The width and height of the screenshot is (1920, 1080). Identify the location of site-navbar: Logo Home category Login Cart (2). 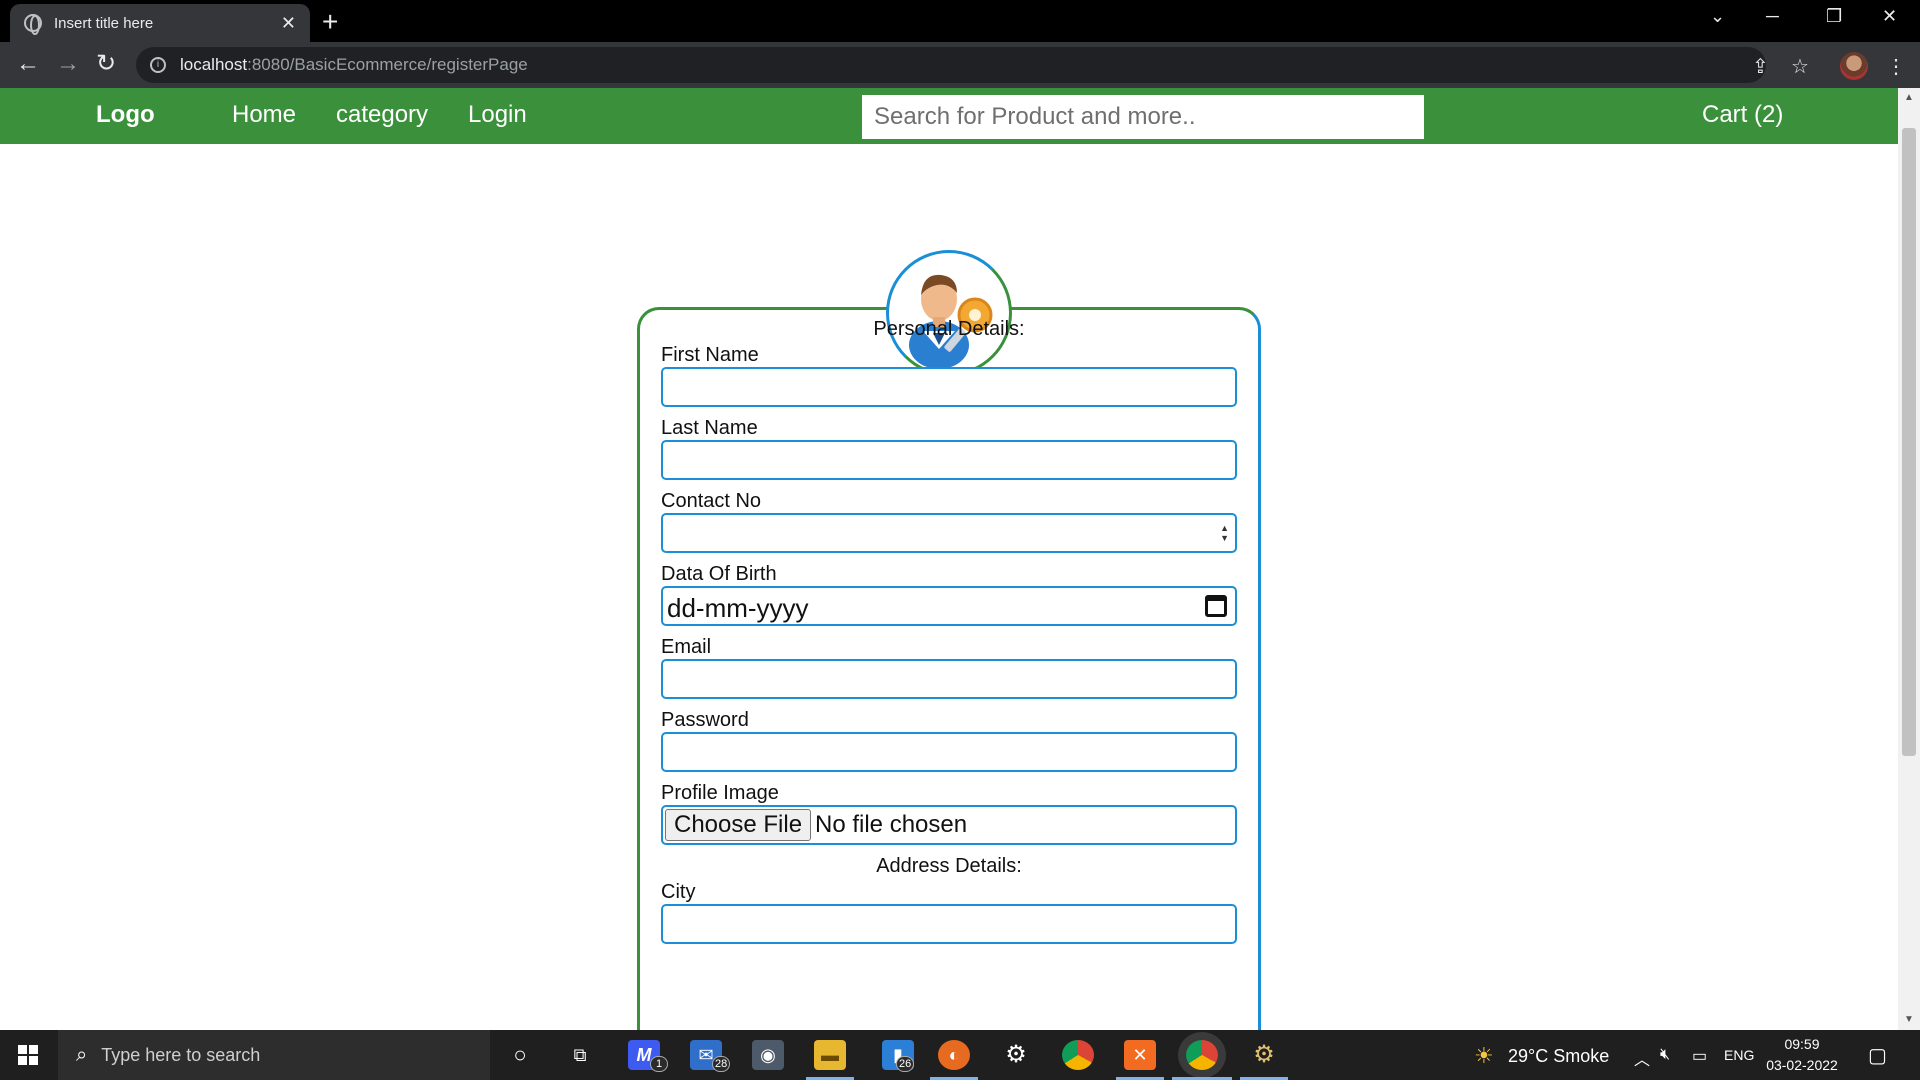
(949, 116).